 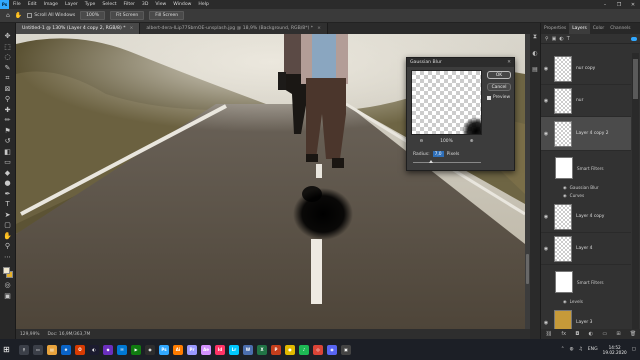 What do you see at coordinates (535, 37) in the screenshot?
I see `history-panel-icon: ⧗` at bounding box center [535, 37].